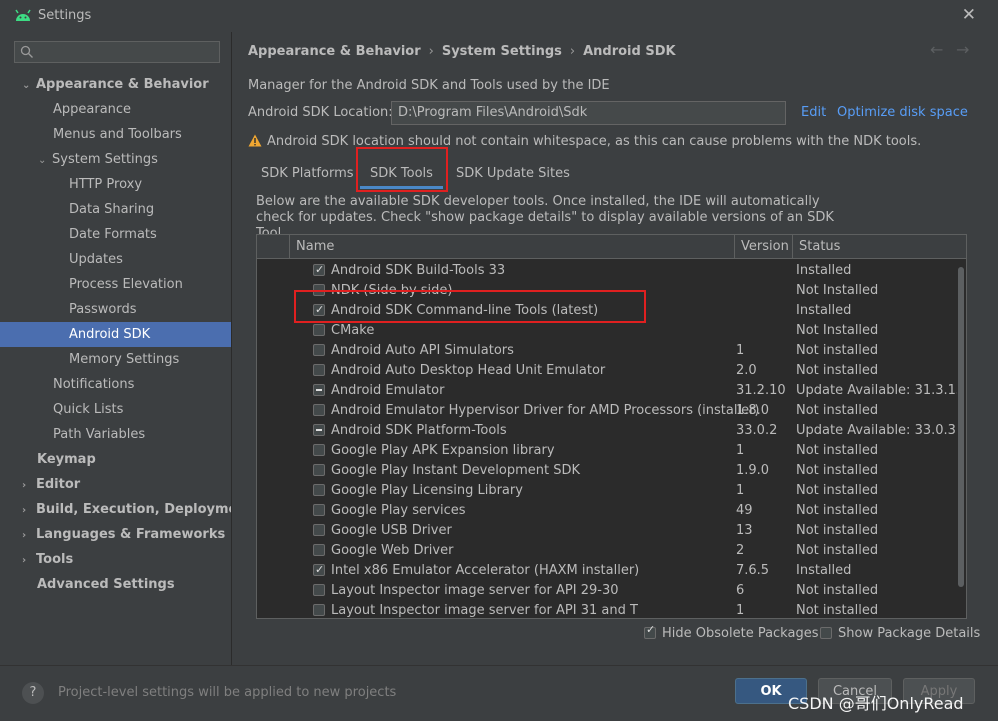  Describe the element at coordinates (880, 390) in the screenshot. I see `row-status: Update Available: 31.3.13` at that location.